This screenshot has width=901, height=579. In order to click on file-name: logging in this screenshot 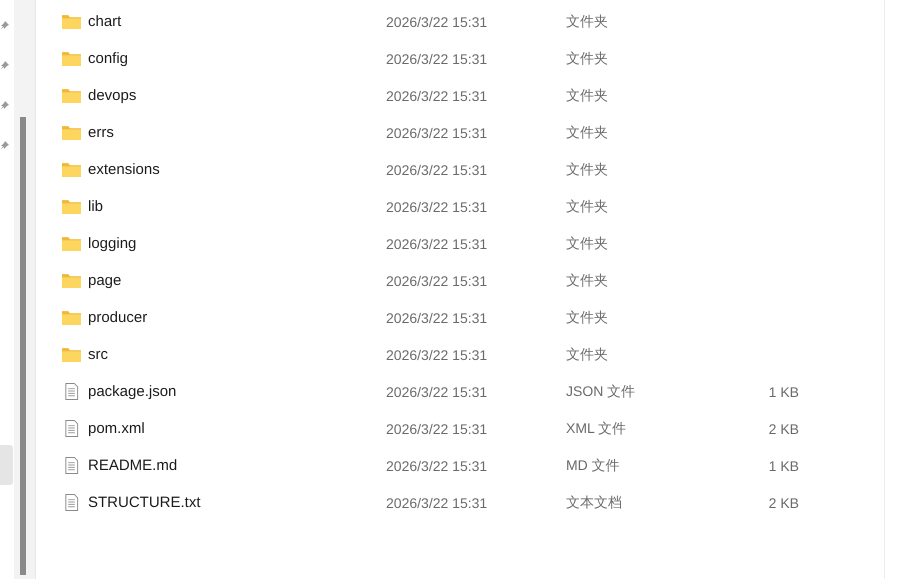, I will do `click(112, 243)`.